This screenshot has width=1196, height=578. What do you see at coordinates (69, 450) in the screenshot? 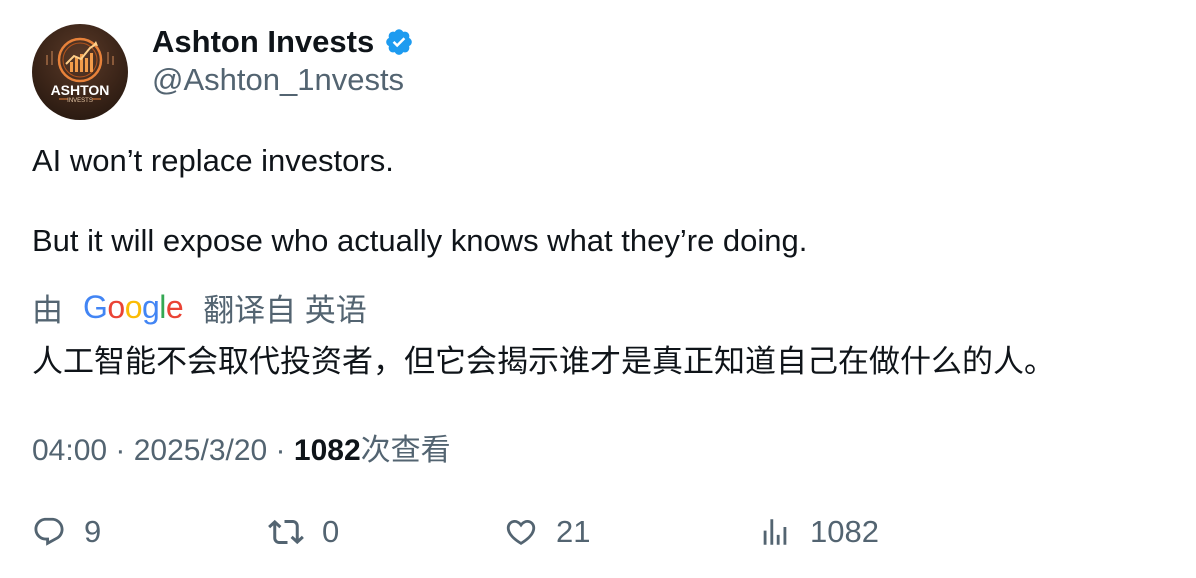
I see `tweet-time: 04:00` at bounding box center [69, 450].